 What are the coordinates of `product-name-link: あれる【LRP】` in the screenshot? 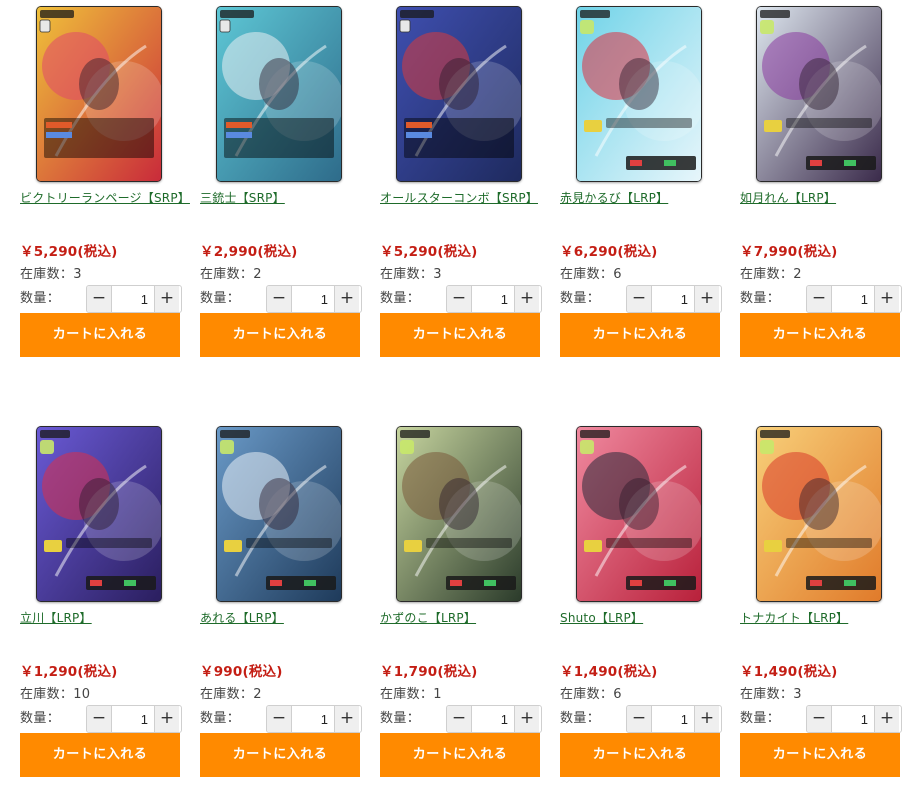 It's located at (289, 618).